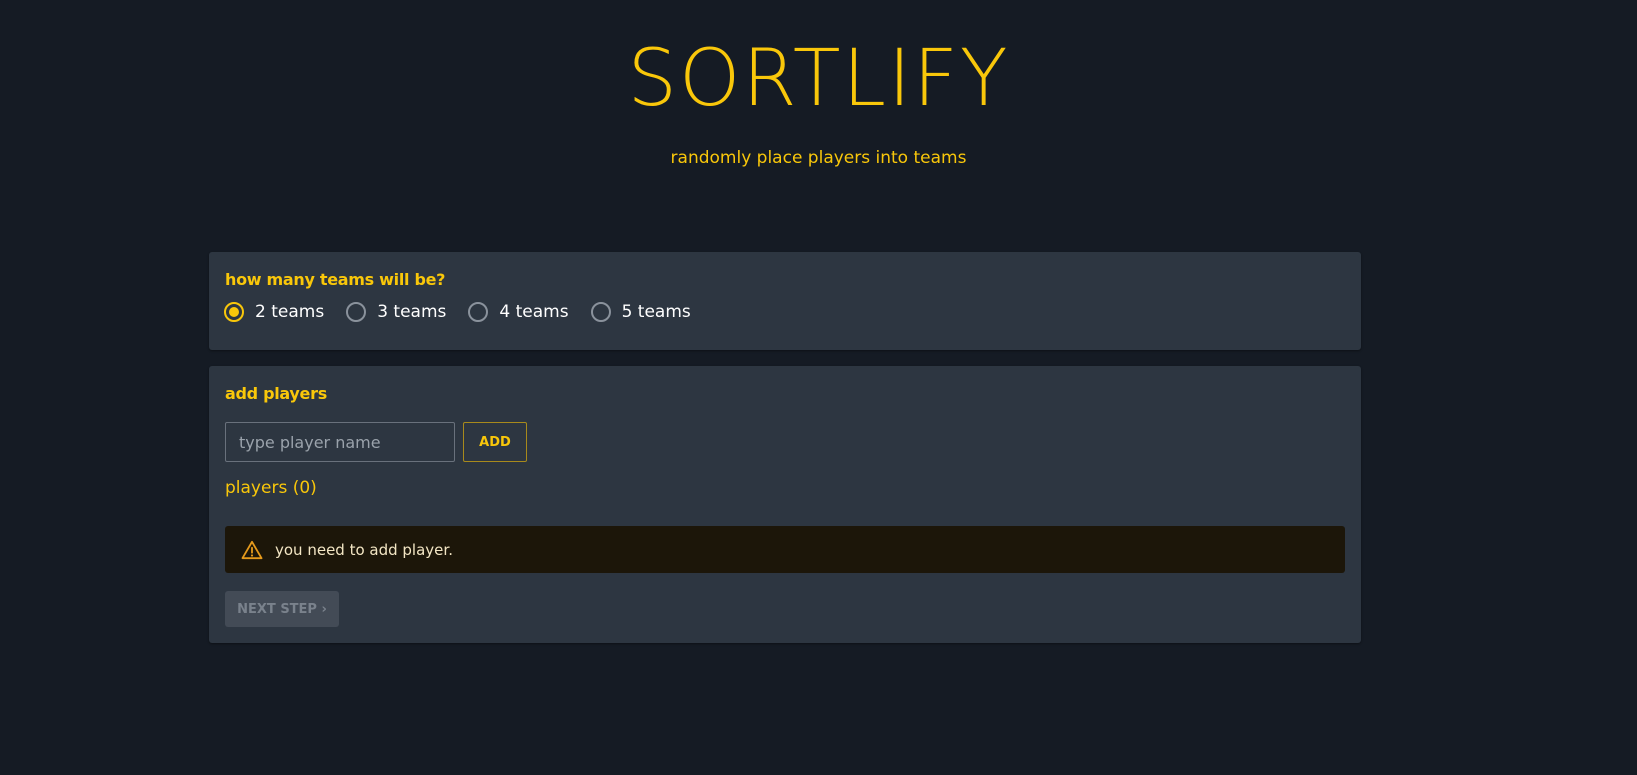  Describe the element at coordinates (412, 312) in the screenshot. I see `radio-label: 3 teams` at that location.